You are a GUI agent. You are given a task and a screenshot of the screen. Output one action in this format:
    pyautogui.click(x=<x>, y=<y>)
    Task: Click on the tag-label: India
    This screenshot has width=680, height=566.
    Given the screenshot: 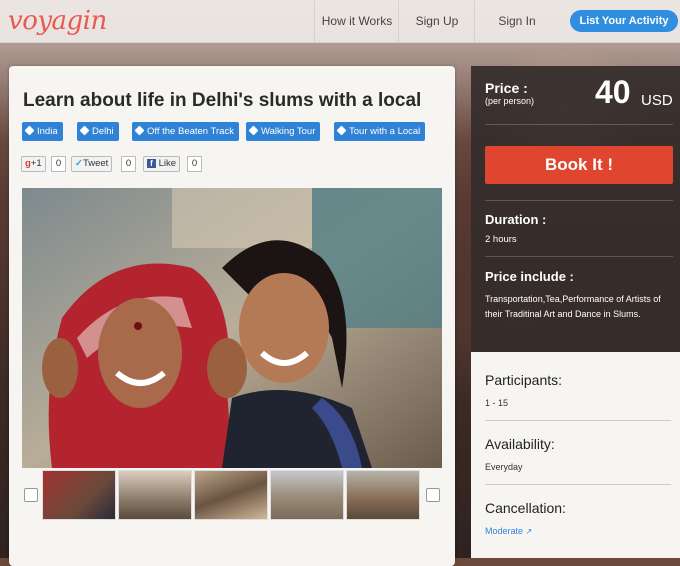 What is the action you would take?
    pyautogui.click(x=47, y=131)
    